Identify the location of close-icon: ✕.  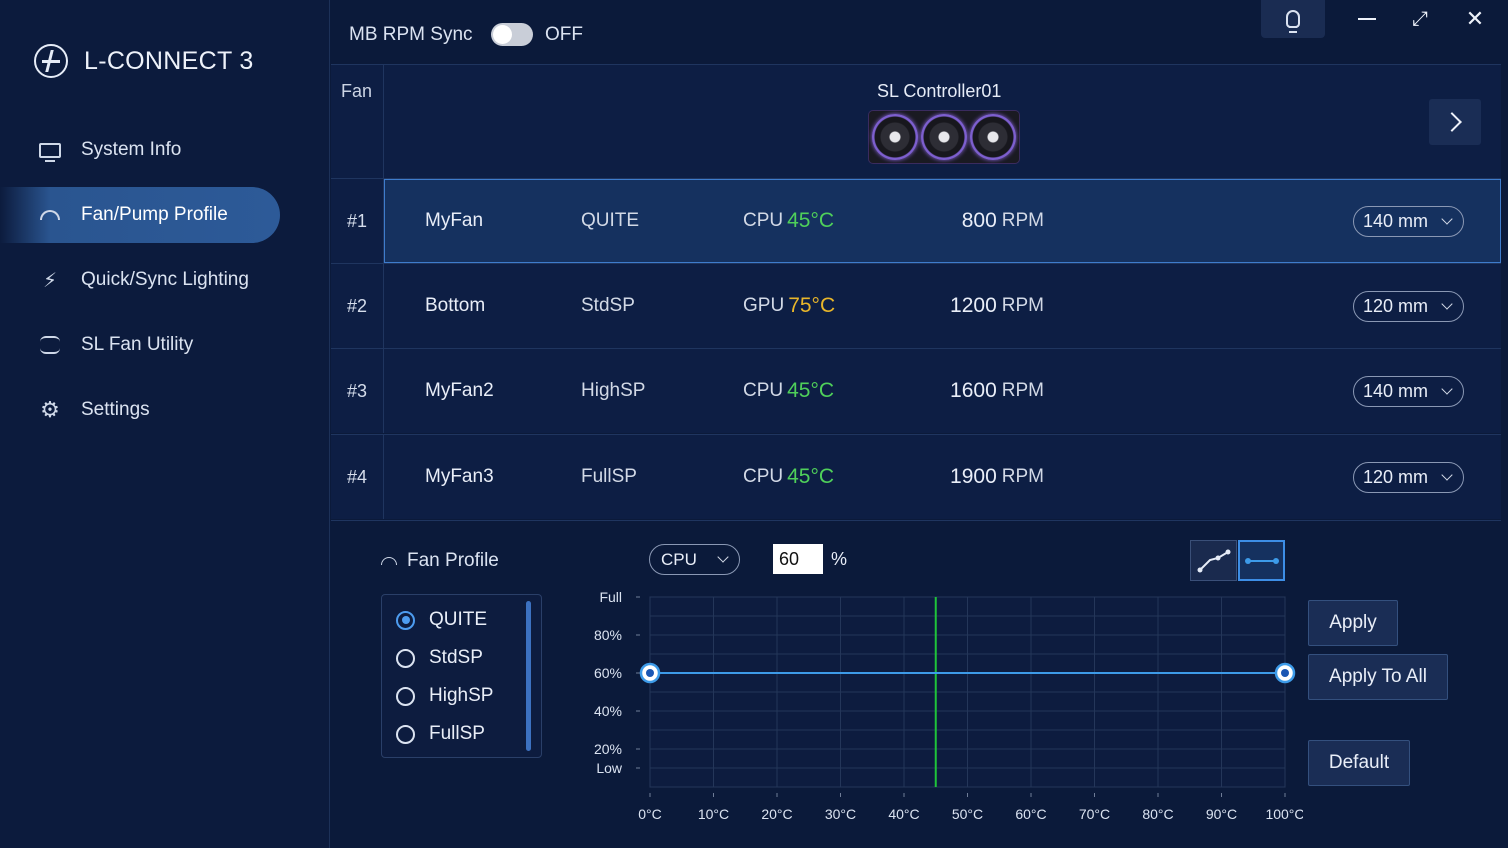
(1475, 18).